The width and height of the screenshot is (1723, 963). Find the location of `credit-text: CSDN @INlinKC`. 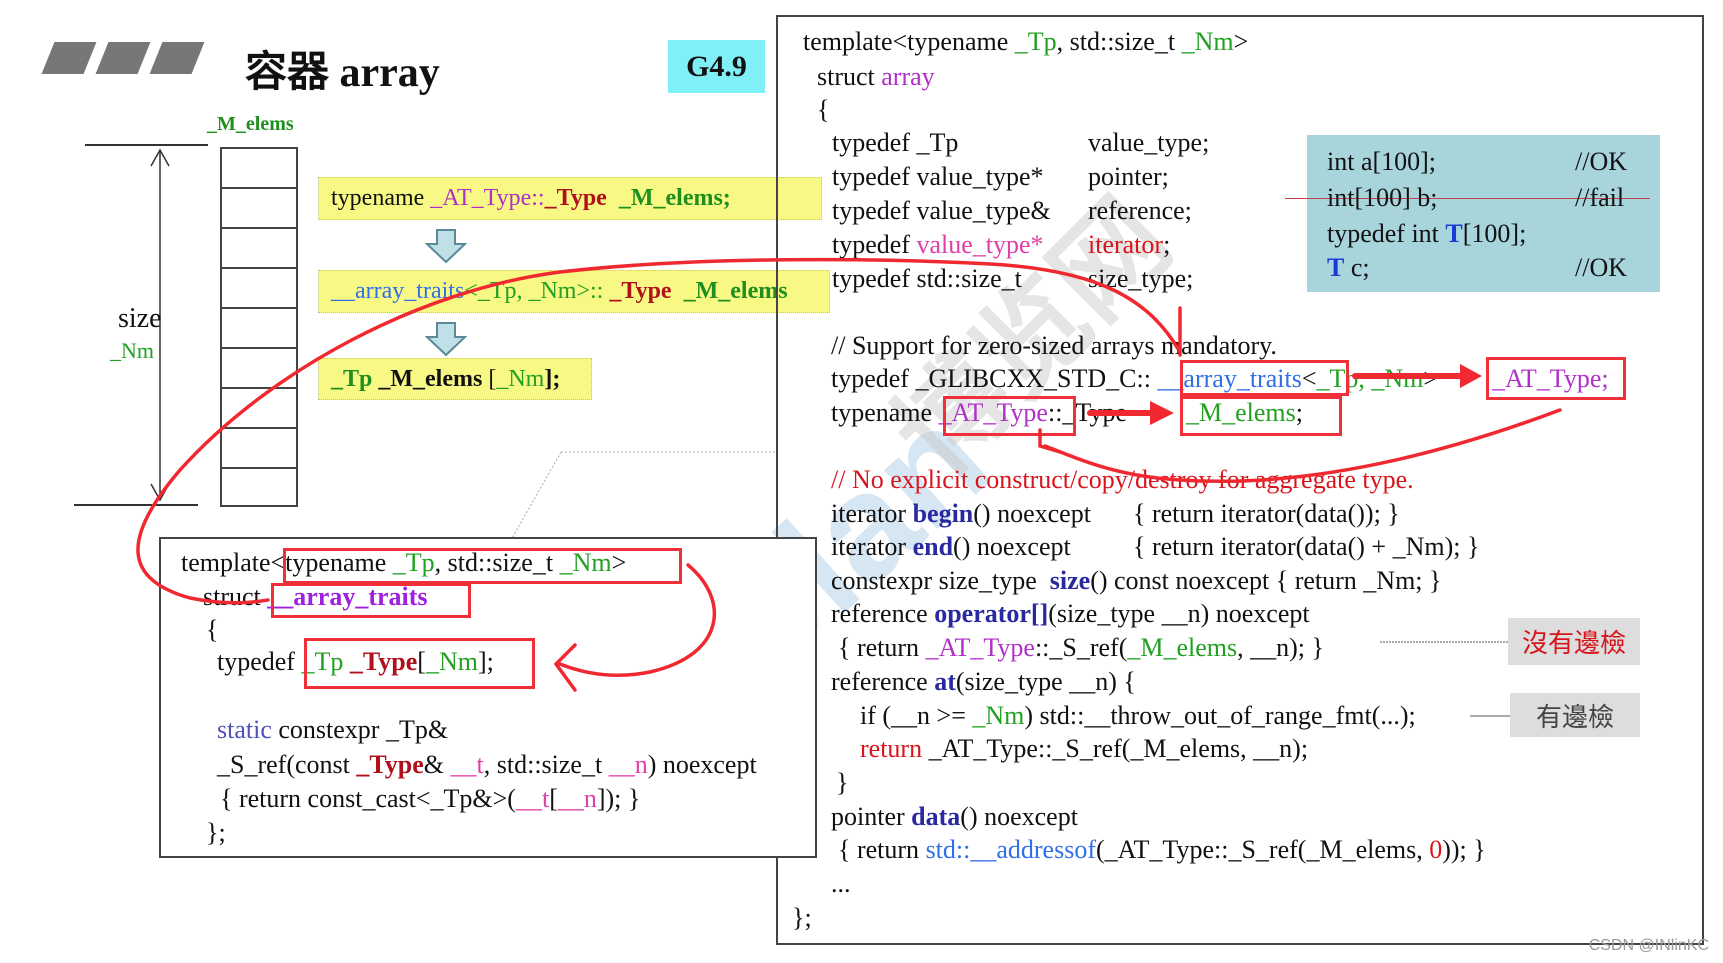

credit-text: CSDN @INlinKC is located at coordinates (1648, 945).